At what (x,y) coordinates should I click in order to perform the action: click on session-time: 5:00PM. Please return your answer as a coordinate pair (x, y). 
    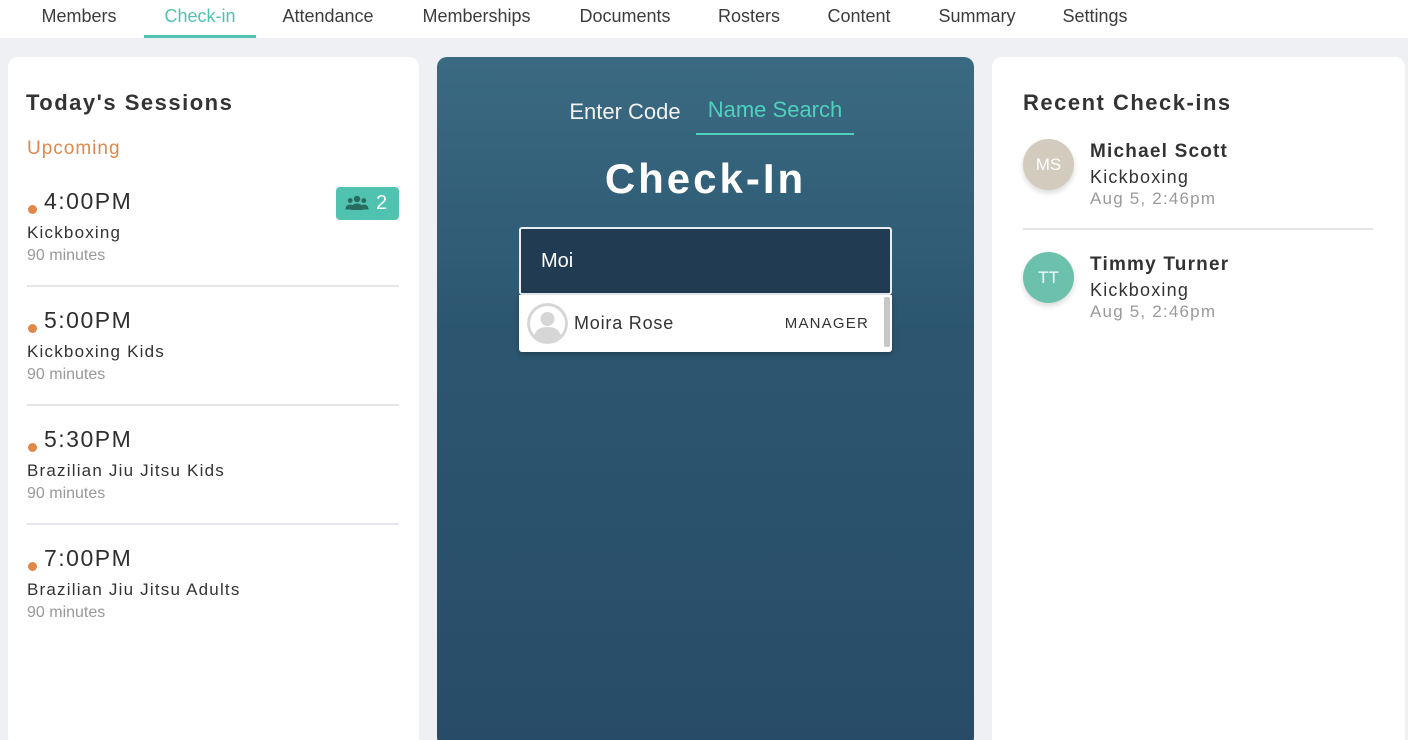
    Looking at the image, I should click on (88, 320).